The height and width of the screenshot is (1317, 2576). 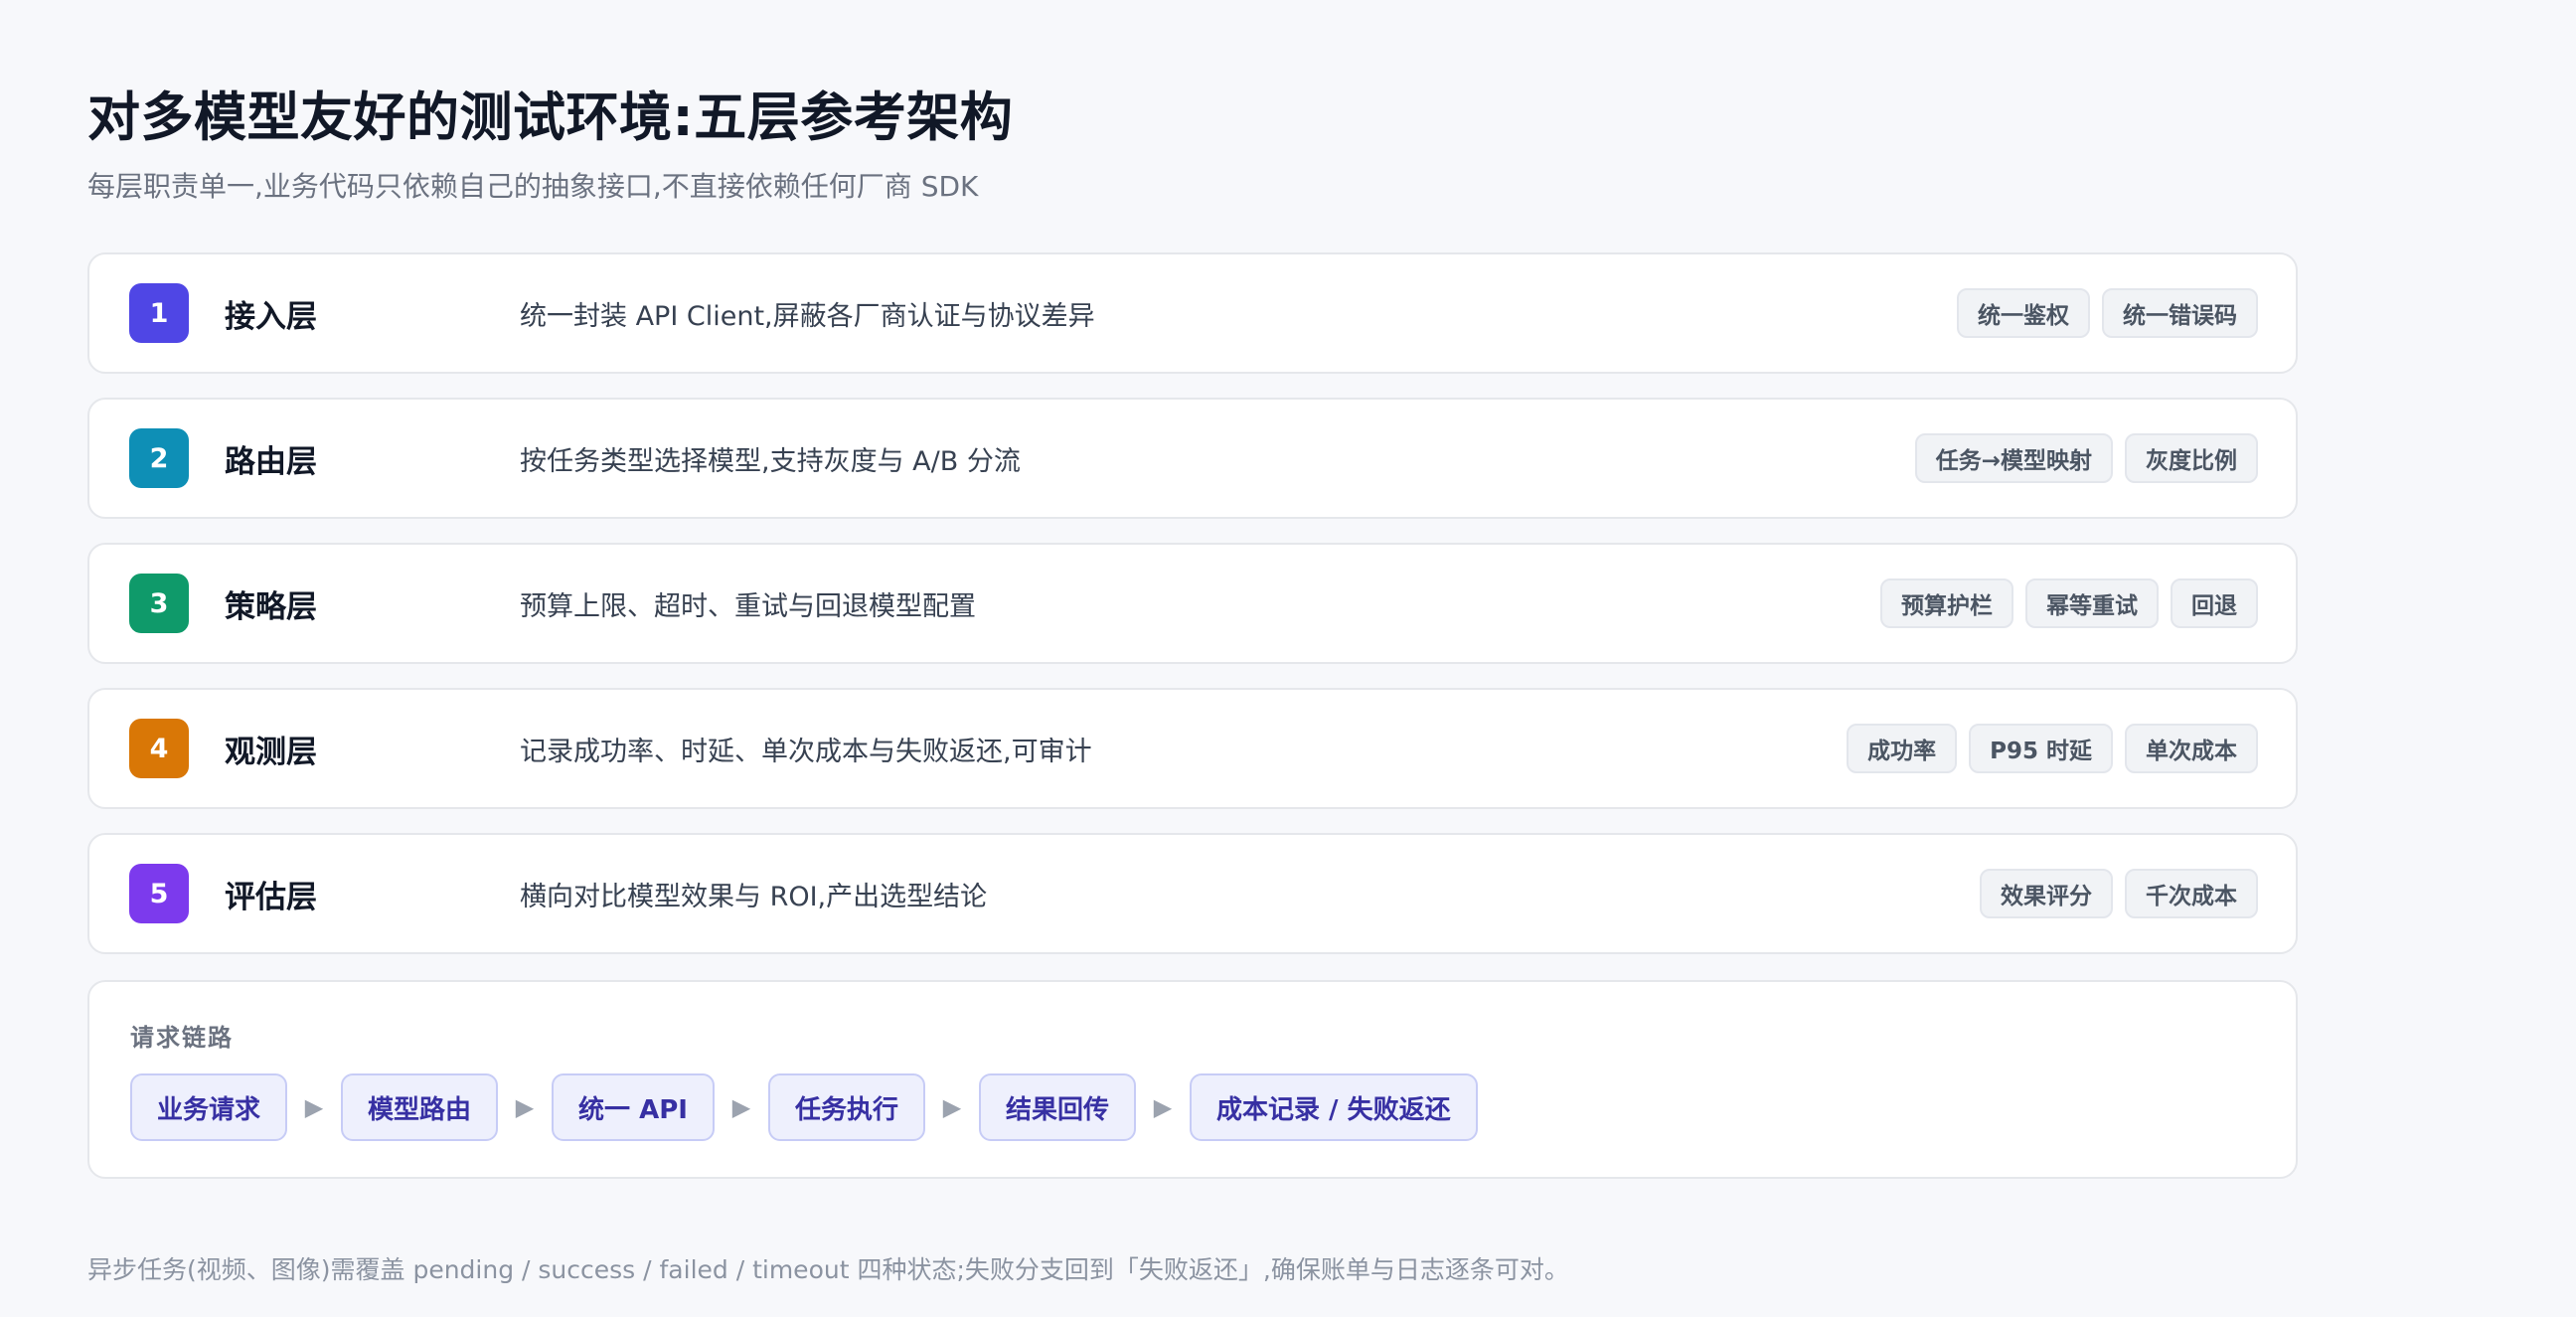 What do you see at coordinates (754, 896) in the screenshot?
I see `layer-description: 横向对比模型效果与 ROI,产出选型结论` at bounding box center [754, 896].